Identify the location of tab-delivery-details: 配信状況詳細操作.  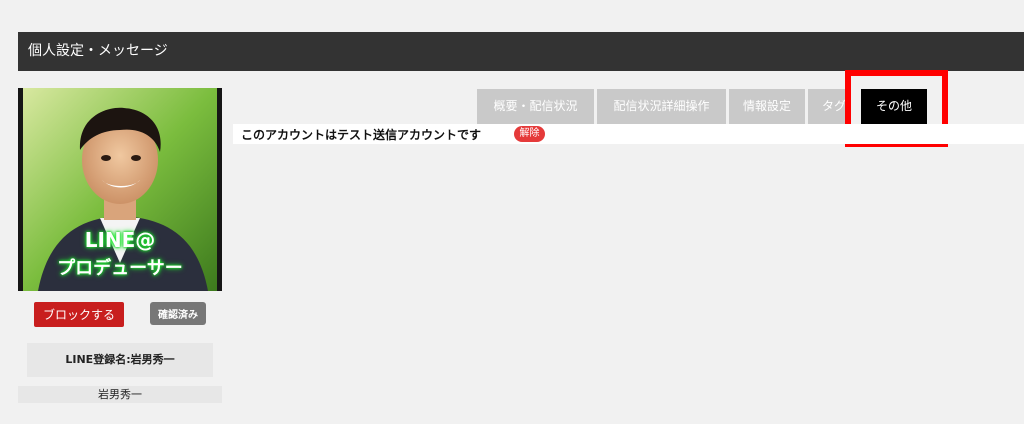
(661, 106).